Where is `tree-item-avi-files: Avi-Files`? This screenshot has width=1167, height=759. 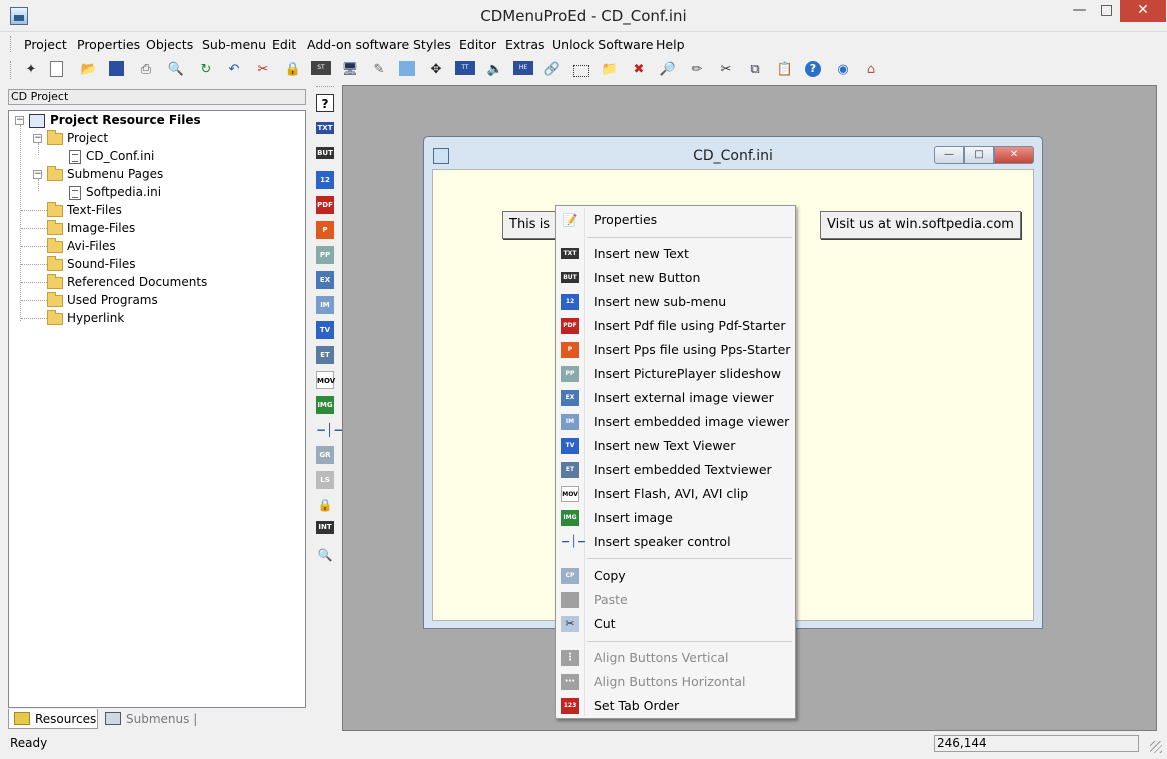
tree-item-avi-files: Avi-Files is located at coordinates (81, 246).